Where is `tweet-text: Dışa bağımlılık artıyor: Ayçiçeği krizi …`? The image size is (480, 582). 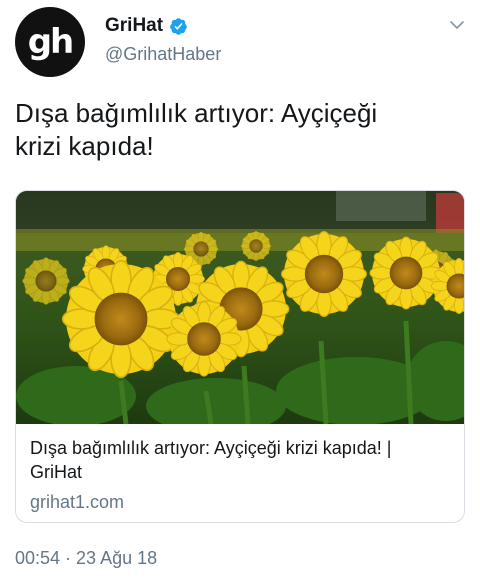
tweet-text: Dışa bağımlılık artıyor: Ayçiçeği krizi … is located at coordinates (240, 130).